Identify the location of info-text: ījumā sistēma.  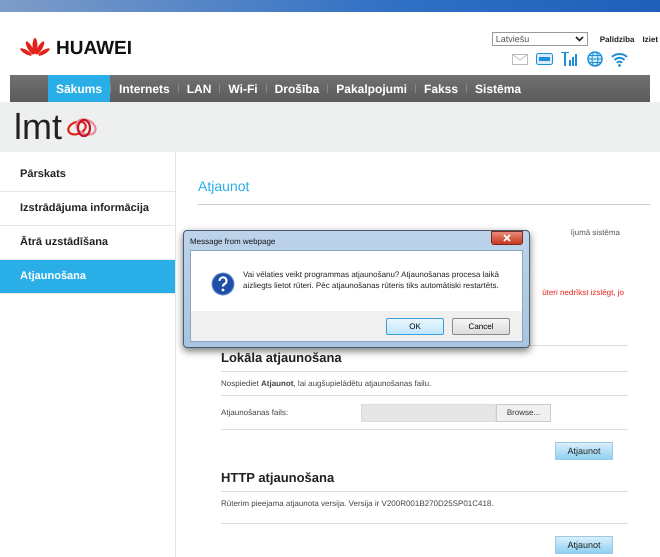
(595, 232).